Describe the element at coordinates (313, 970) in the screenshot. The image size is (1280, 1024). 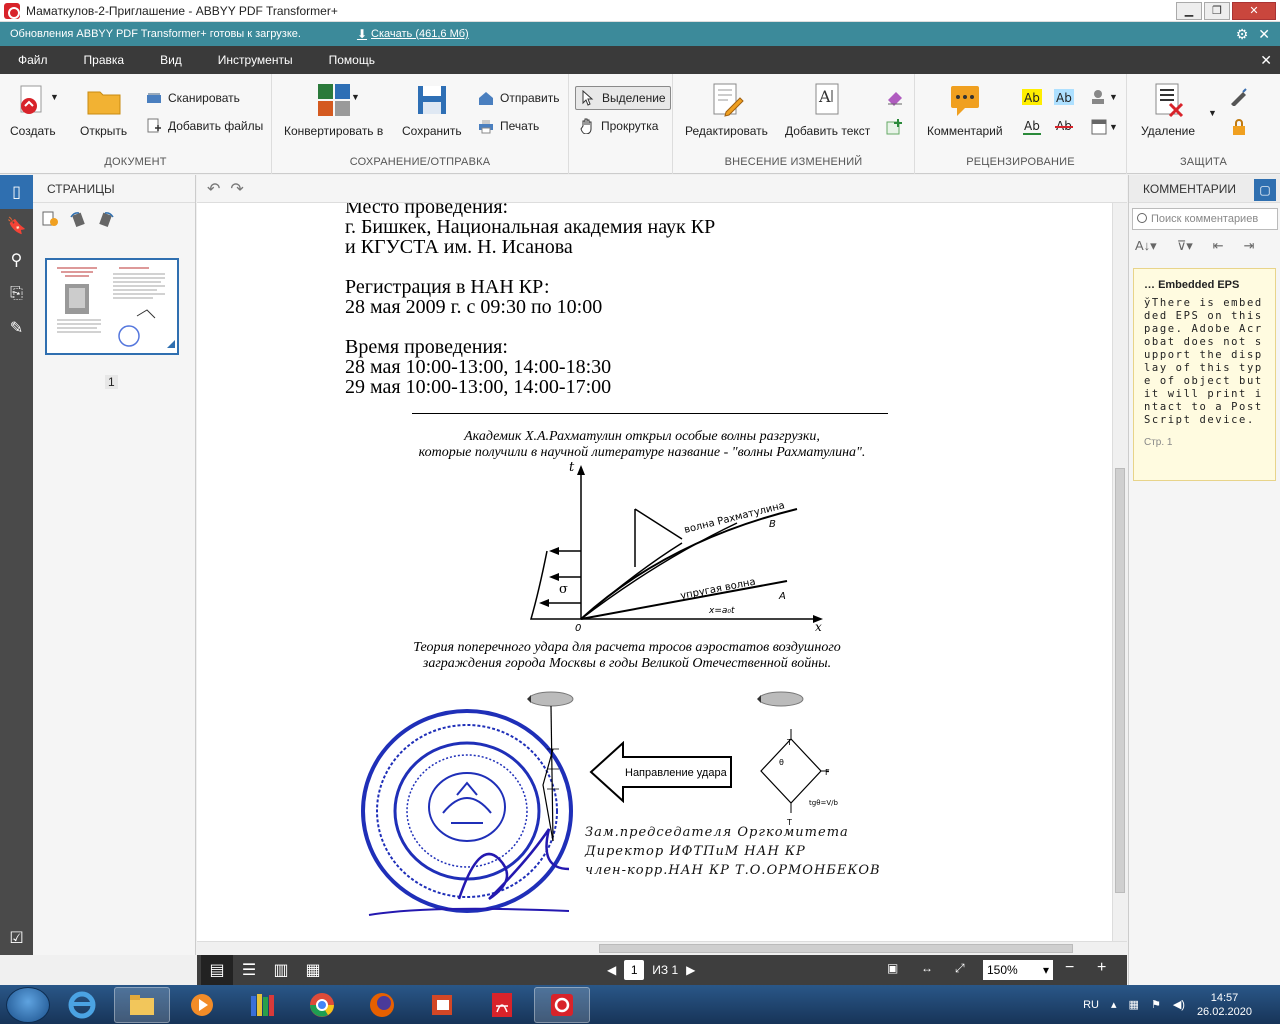
I see `two-page-continuous-view-icon: ▦` at that location.